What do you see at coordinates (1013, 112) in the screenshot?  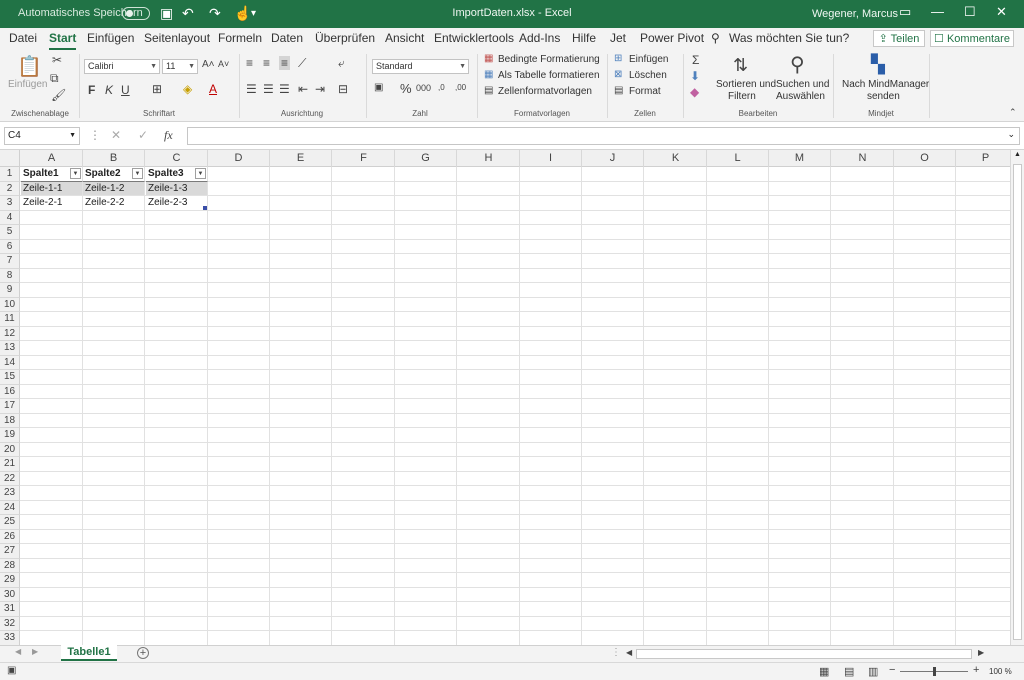 I see `collapse-ribbon-icon: ⌃` at bounding box center [1013, 112].